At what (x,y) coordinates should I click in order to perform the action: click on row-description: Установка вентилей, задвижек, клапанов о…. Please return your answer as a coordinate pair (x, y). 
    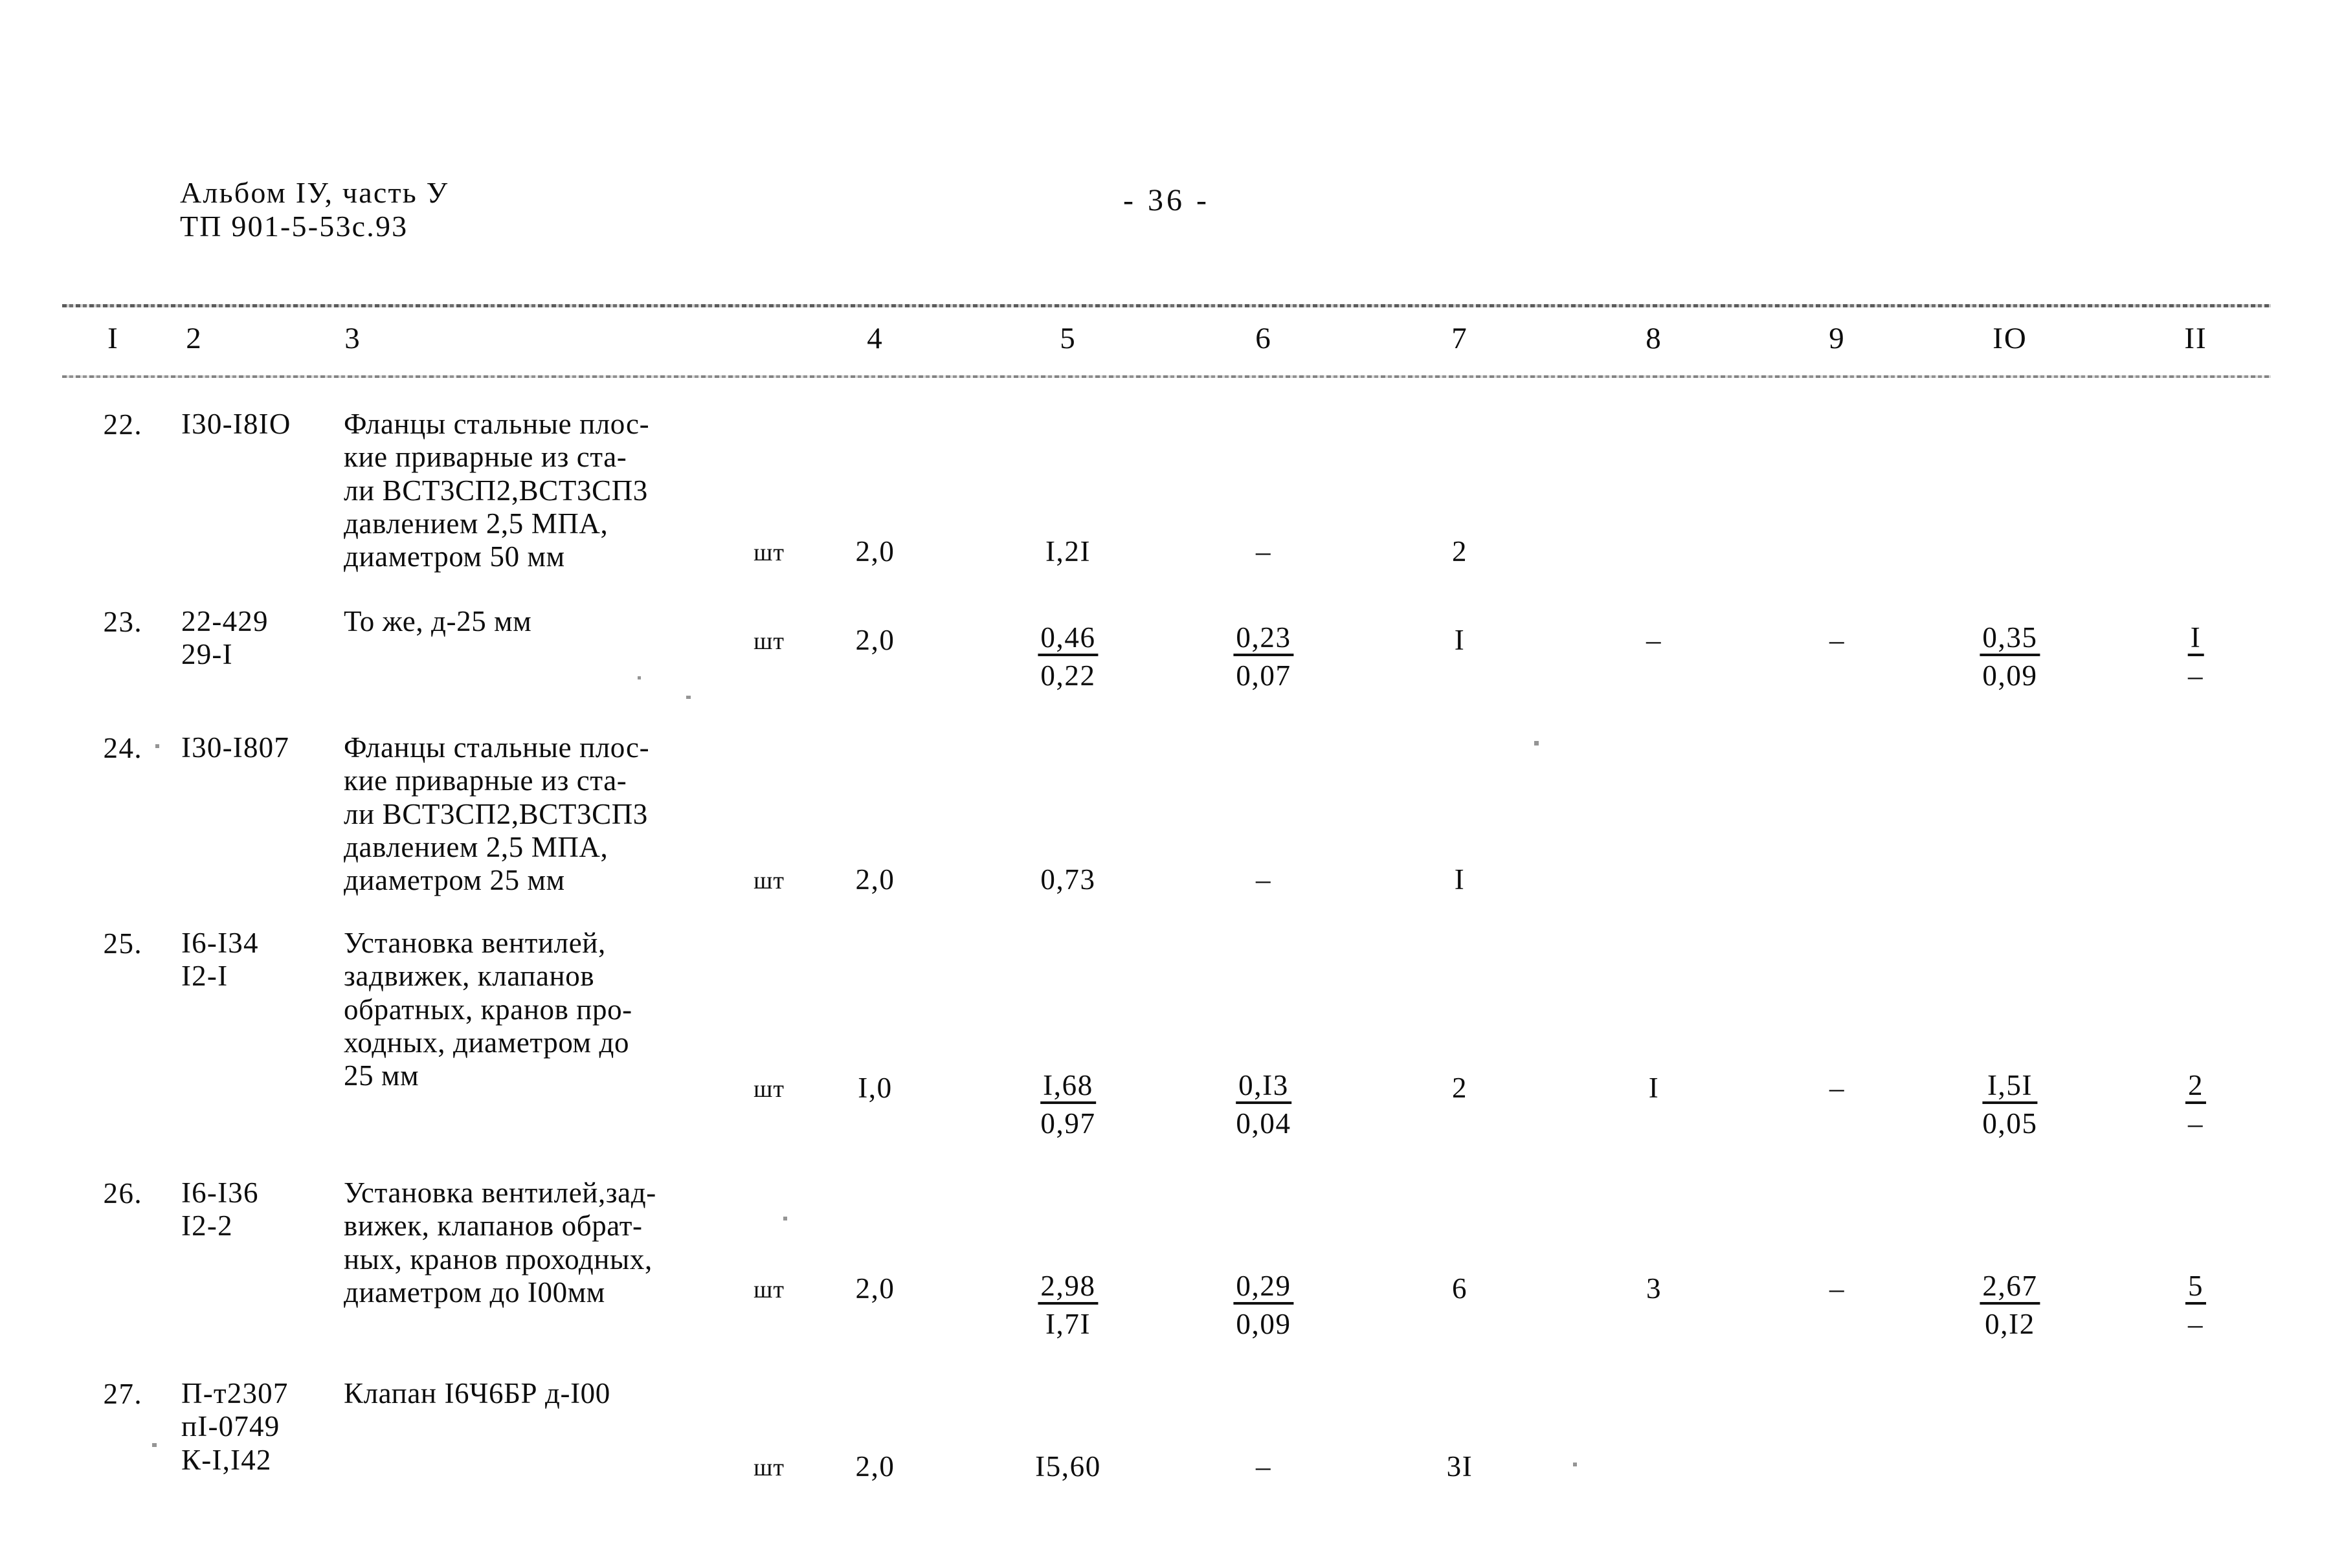
    Looking at the image, I should click on (488, 1009).